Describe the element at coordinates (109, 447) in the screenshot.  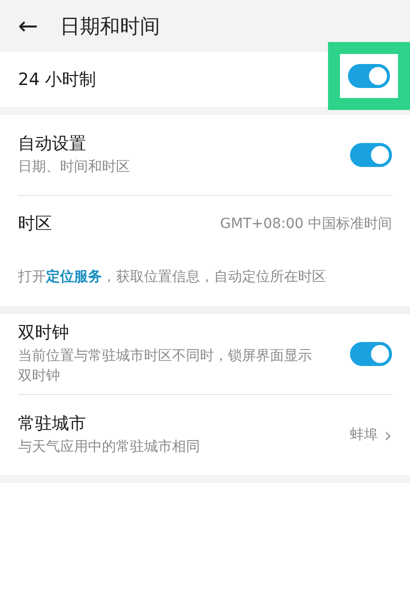
I see `setting-description: 与天气应用中的常驻城市相同` at that location.